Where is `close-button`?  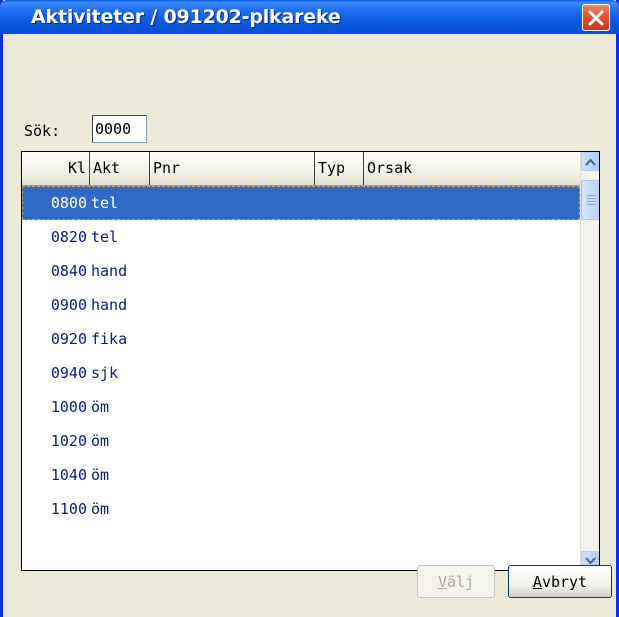
close-button is located at coordinates (596, 17).